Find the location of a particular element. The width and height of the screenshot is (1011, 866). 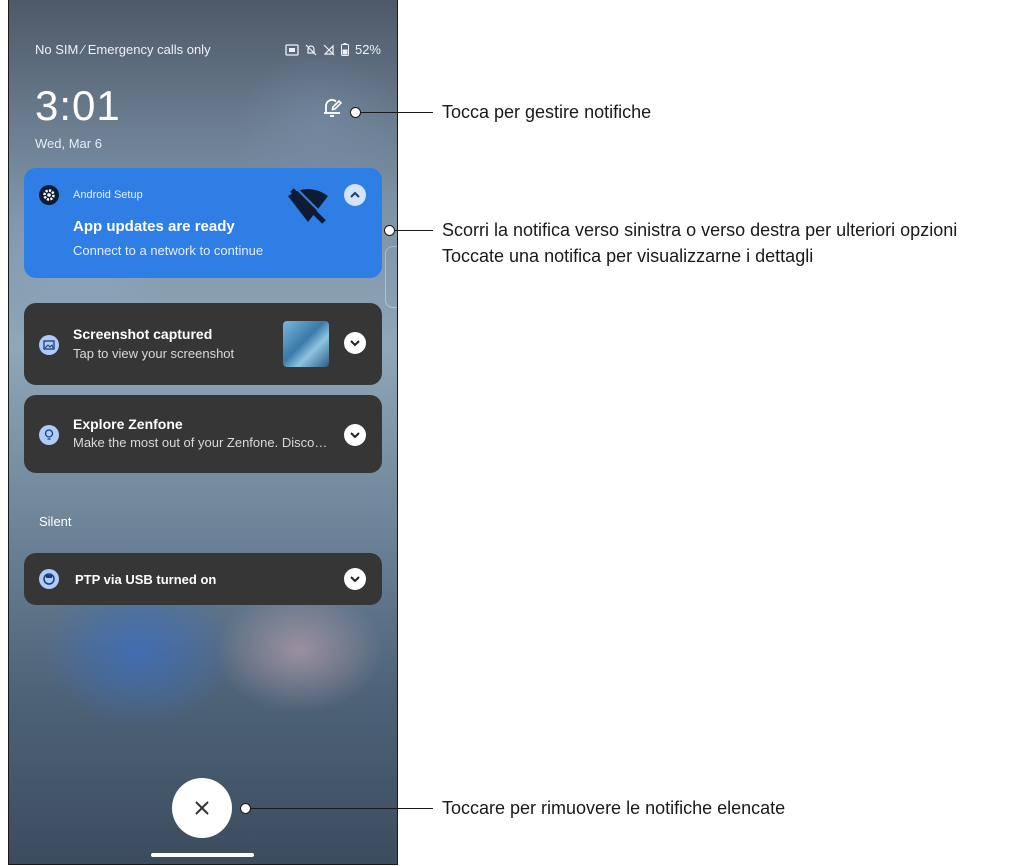

carrier-text: No SIM ⁄ Emergency calls only is located at coordinates (123, 49).